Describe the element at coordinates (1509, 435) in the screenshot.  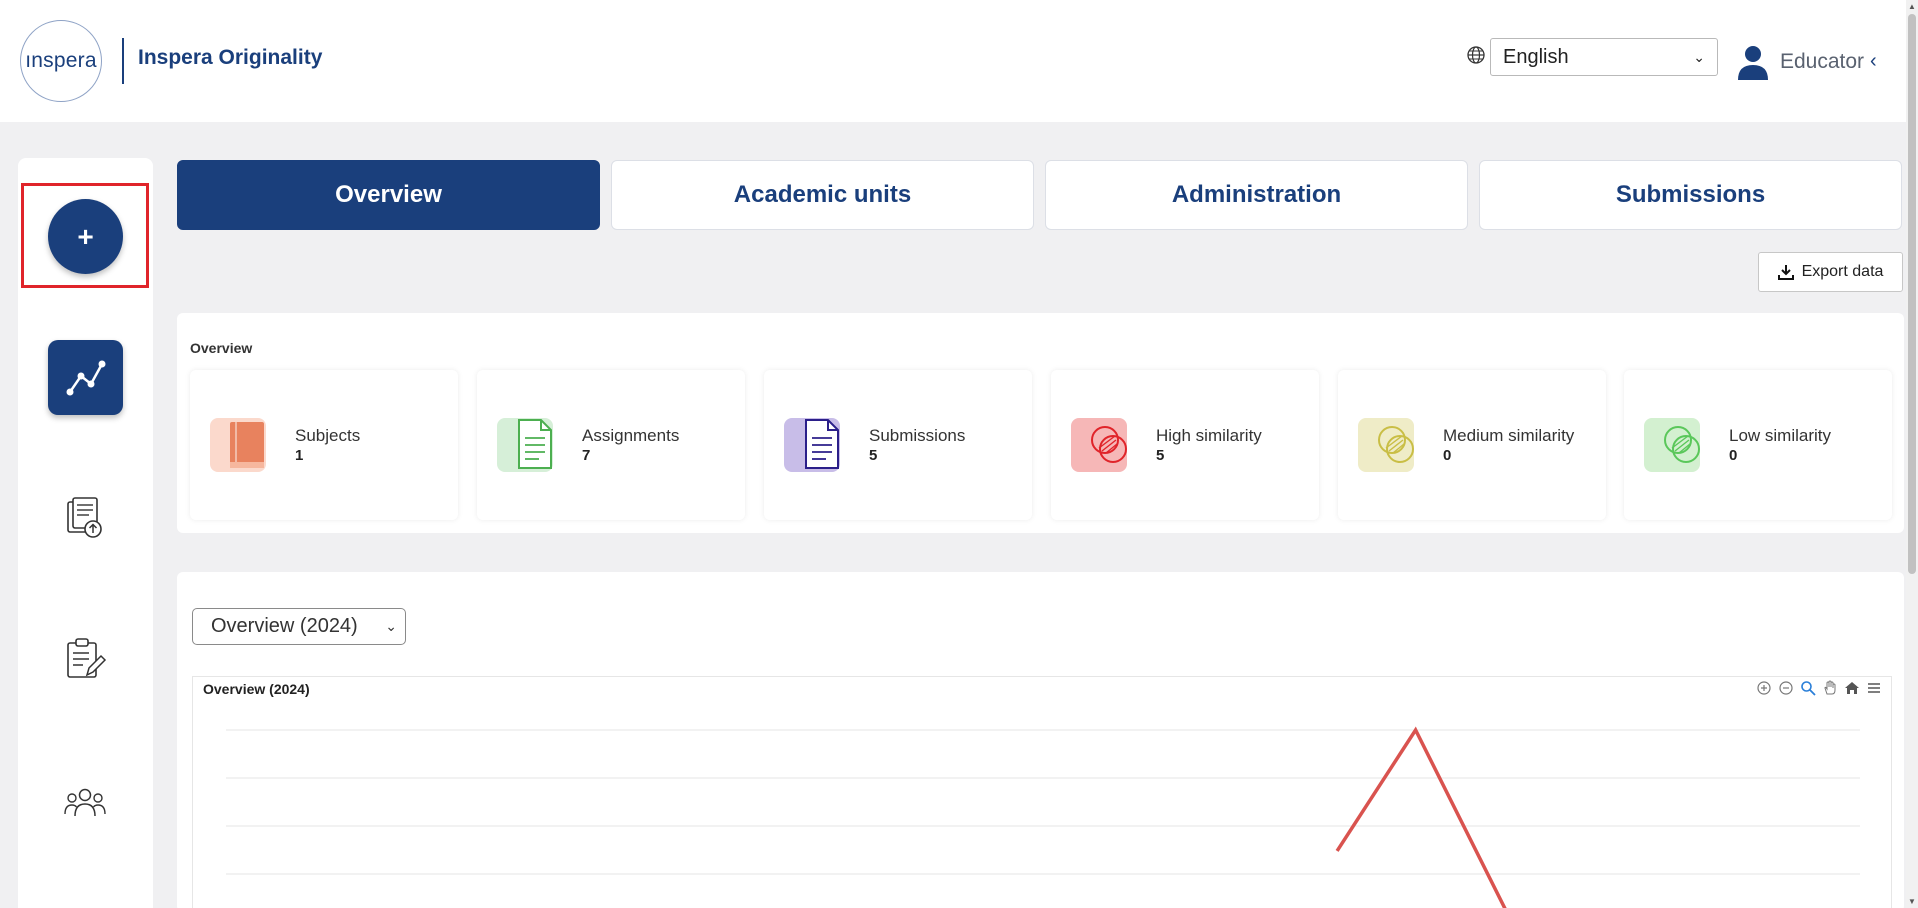
I see `stat-label: Medium similarity` at that location.